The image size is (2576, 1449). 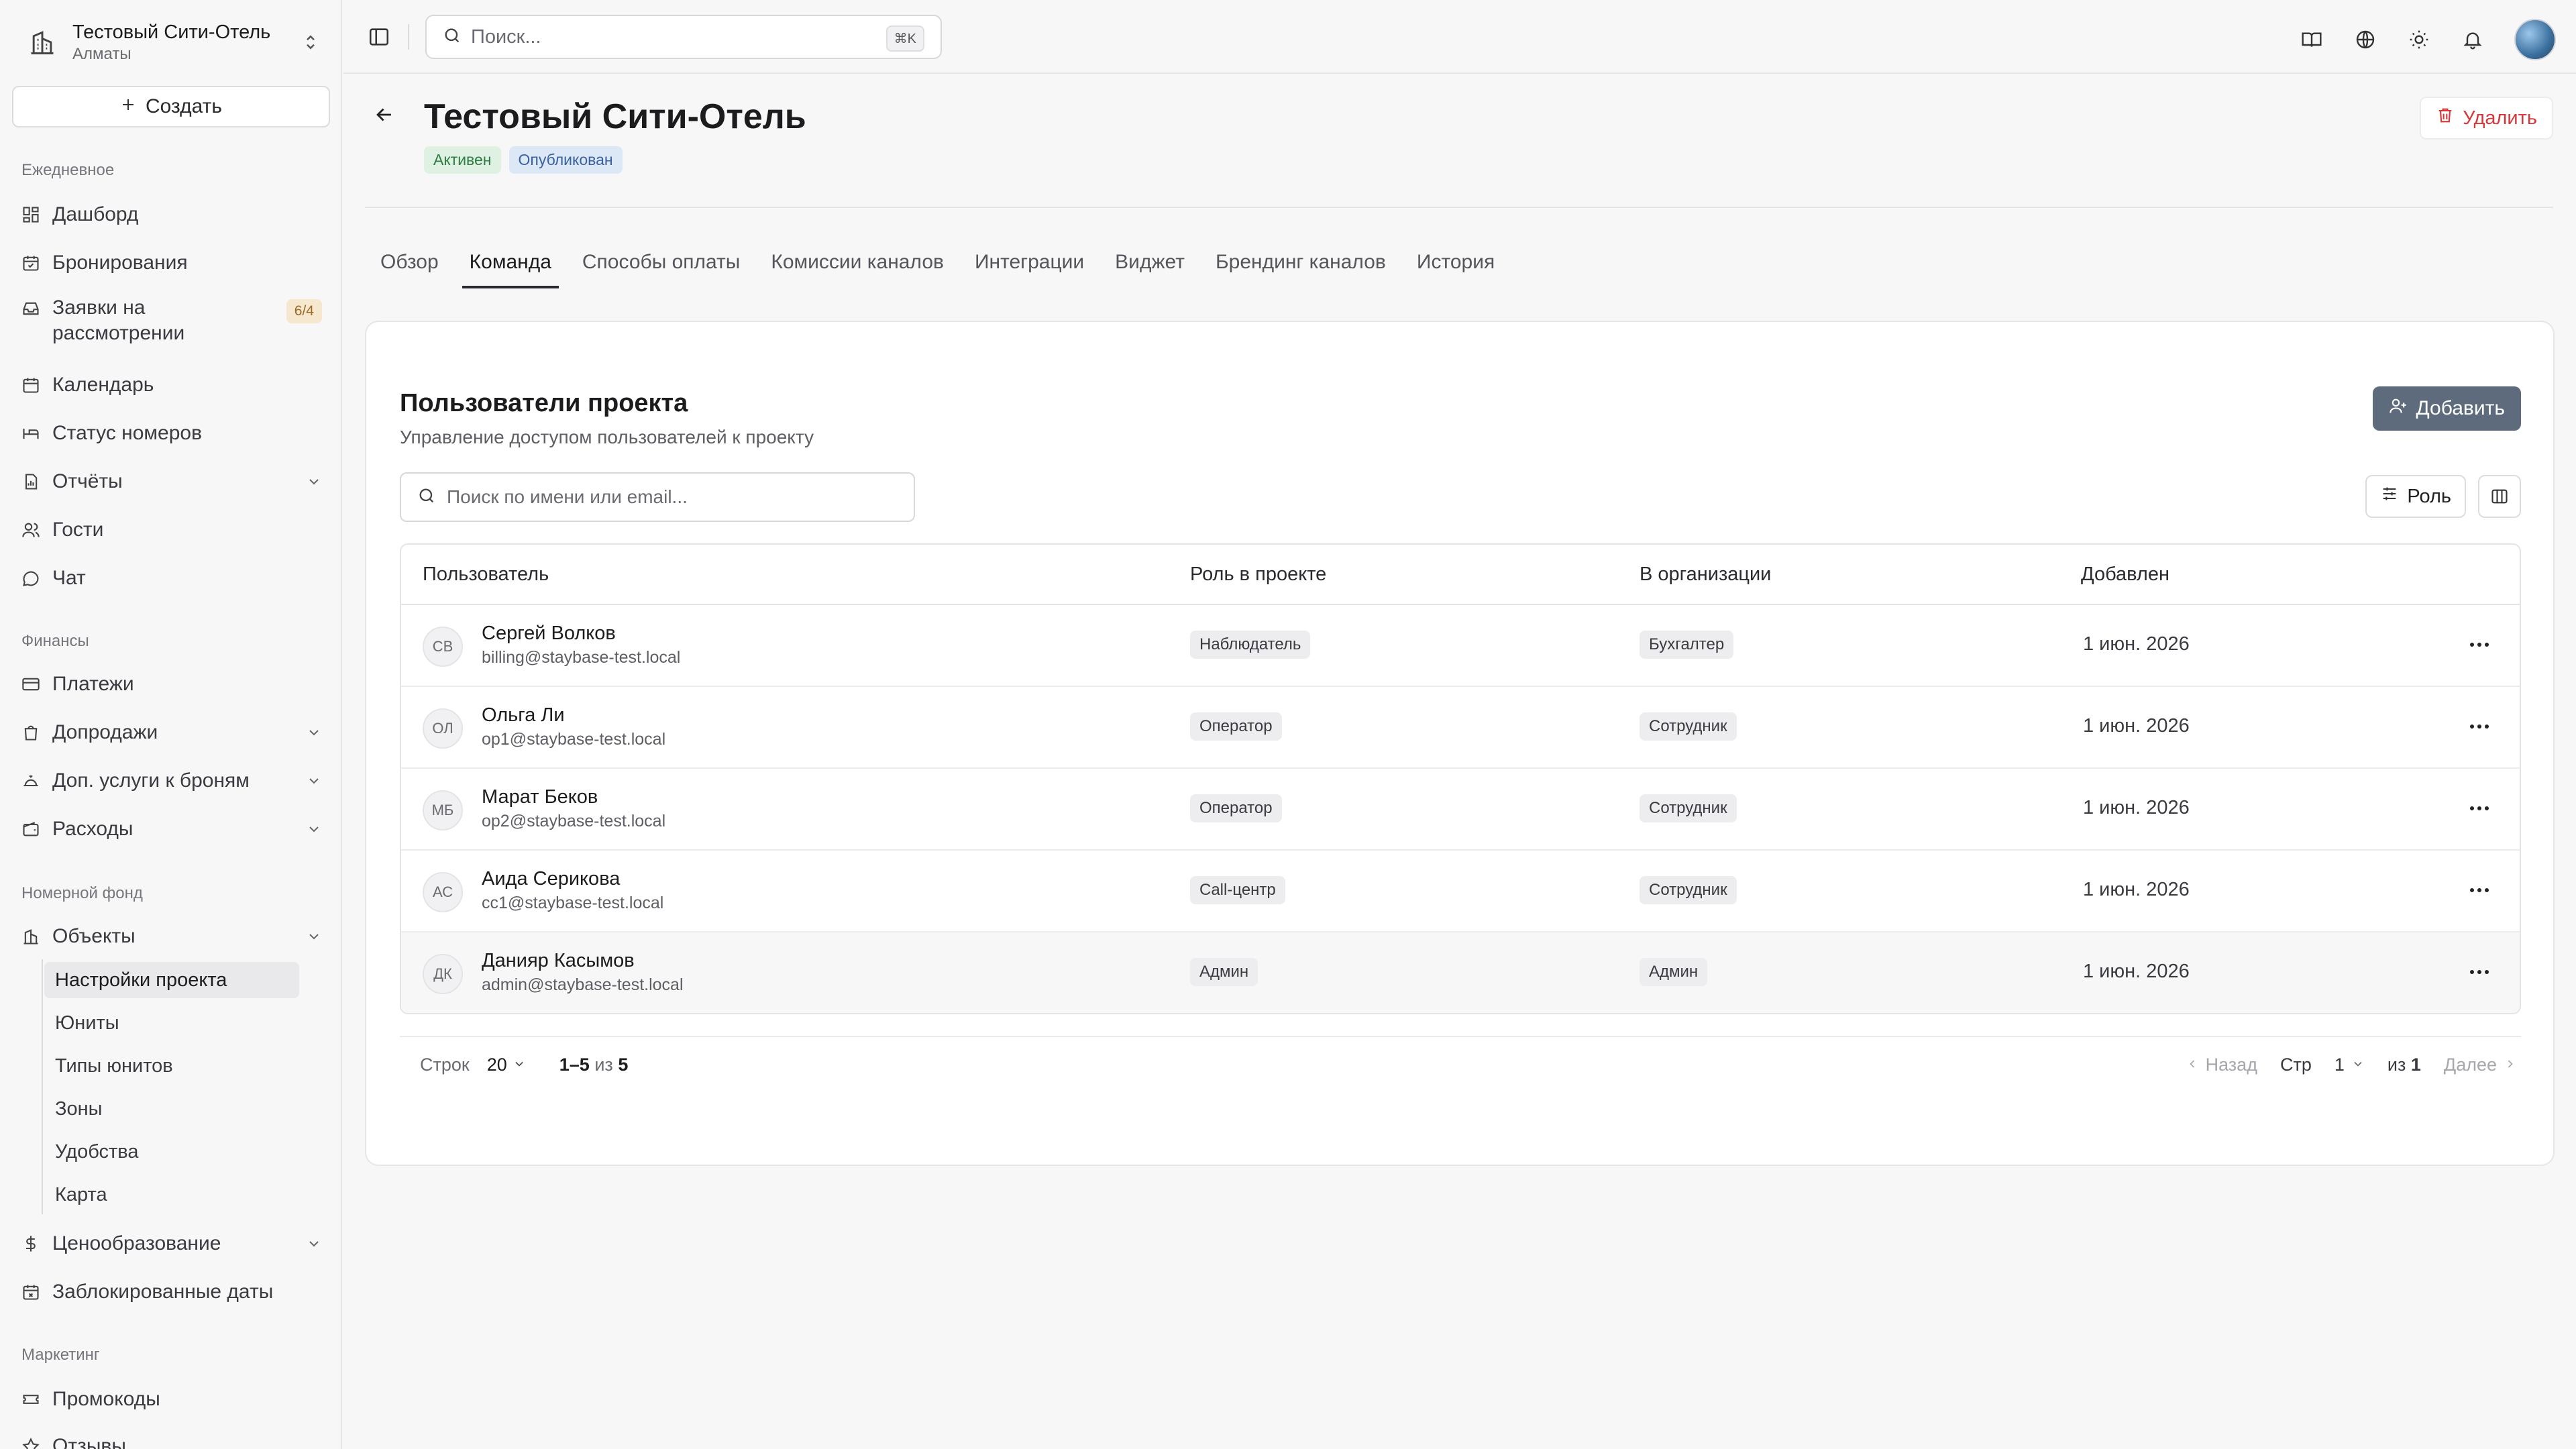 What do you see at coordinates (31, 578) in the screenshot?
I see `chat-icon` at bounding box center [31, 578].